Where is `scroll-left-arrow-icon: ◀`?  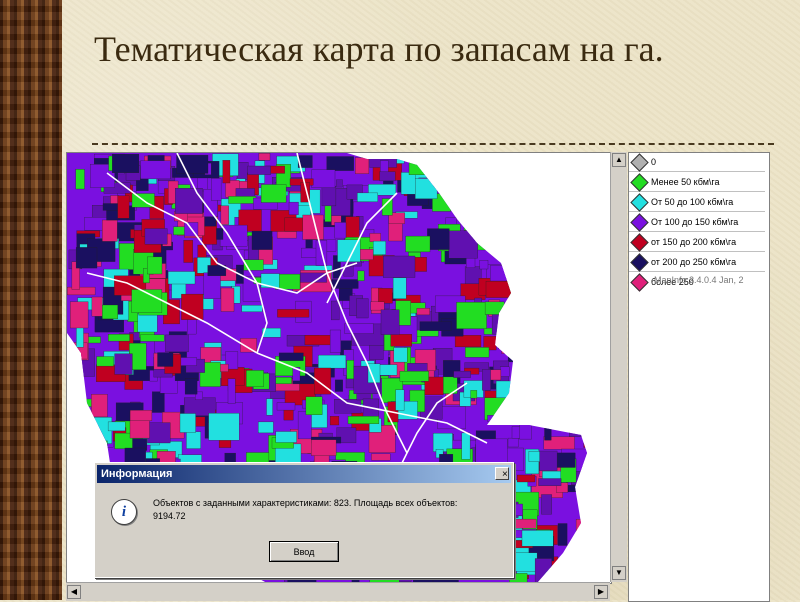
scroll-left-arrow-icon: ◀ is located at coordinates (74, 592).